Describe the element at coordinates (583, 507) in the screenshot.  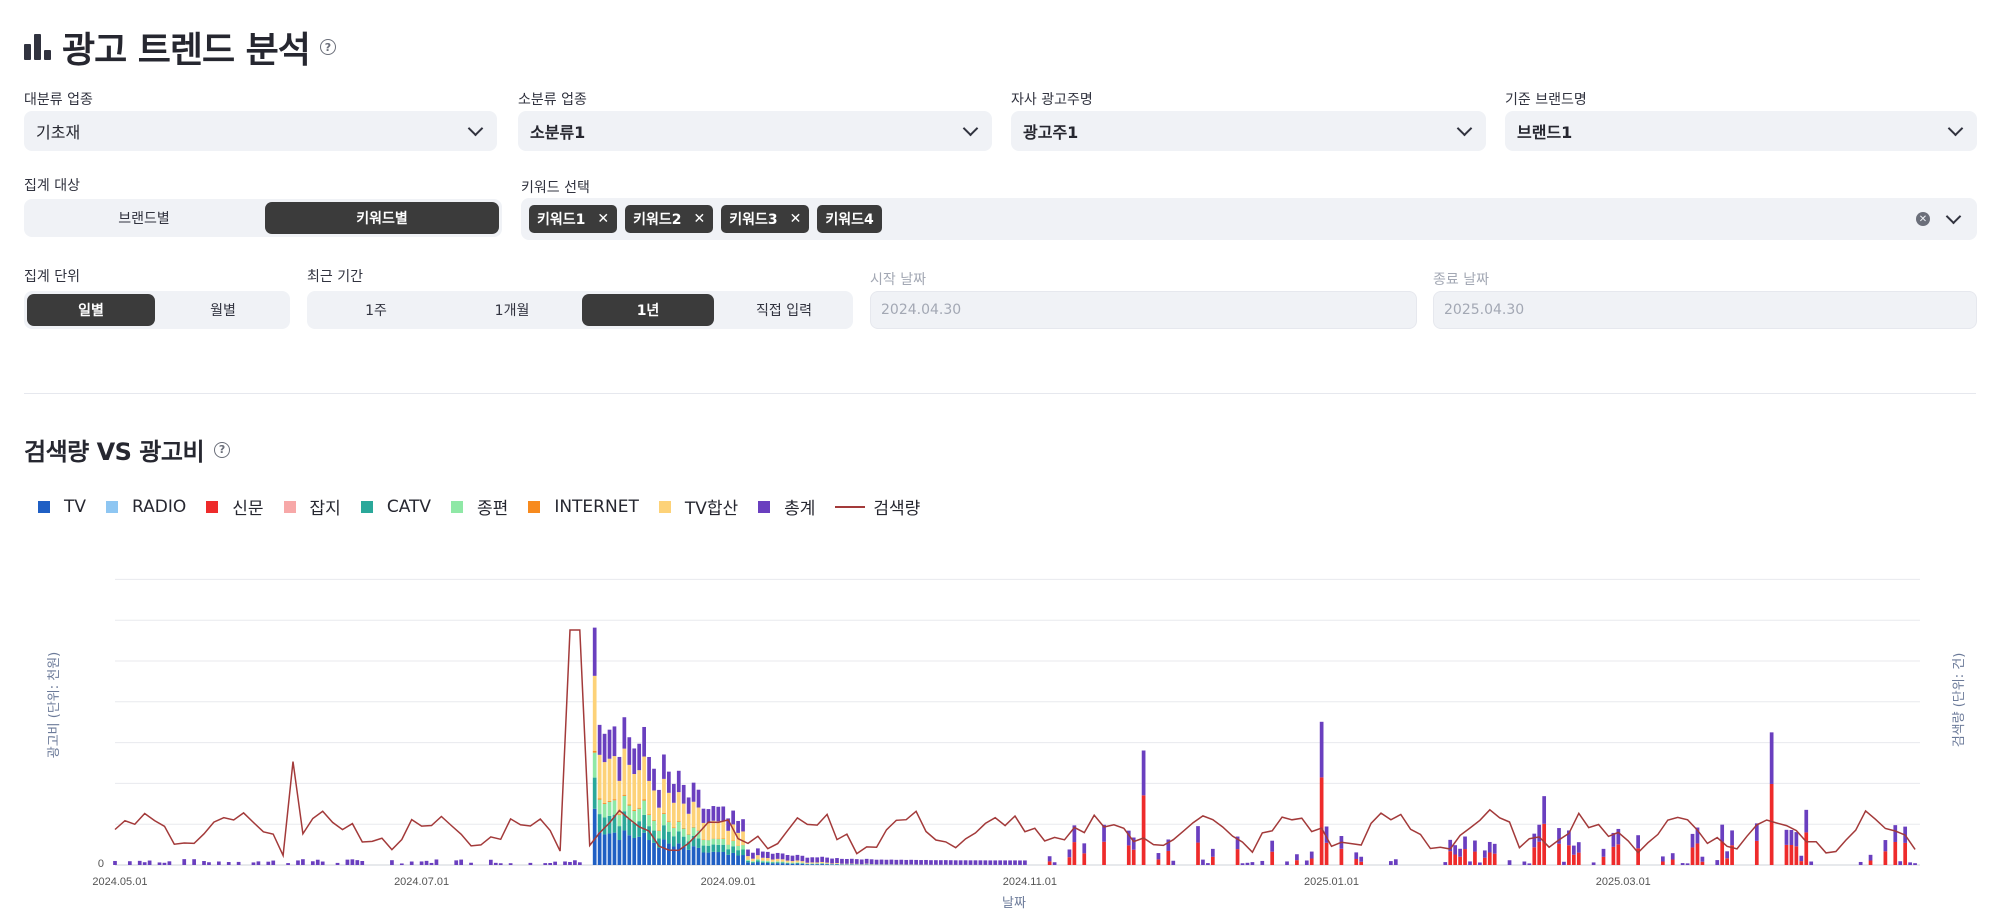
I see `legend-item: INTERNET` at that location.